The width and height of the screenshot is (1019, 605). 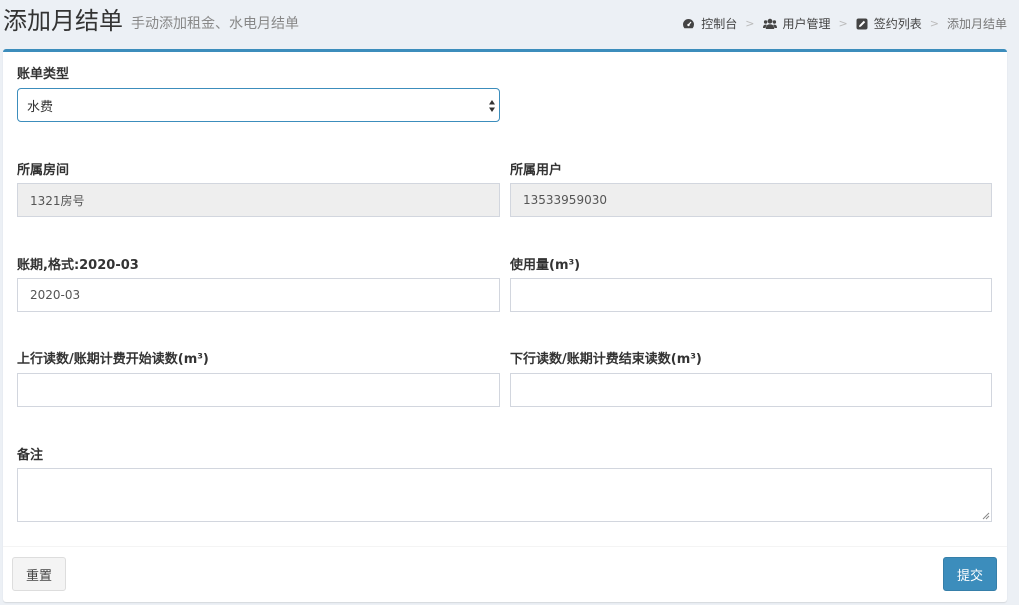 What do you see at coordinates (970, 574) in the screenshot?
I see `submit-button: 提交` at bounding box center [970, 574].